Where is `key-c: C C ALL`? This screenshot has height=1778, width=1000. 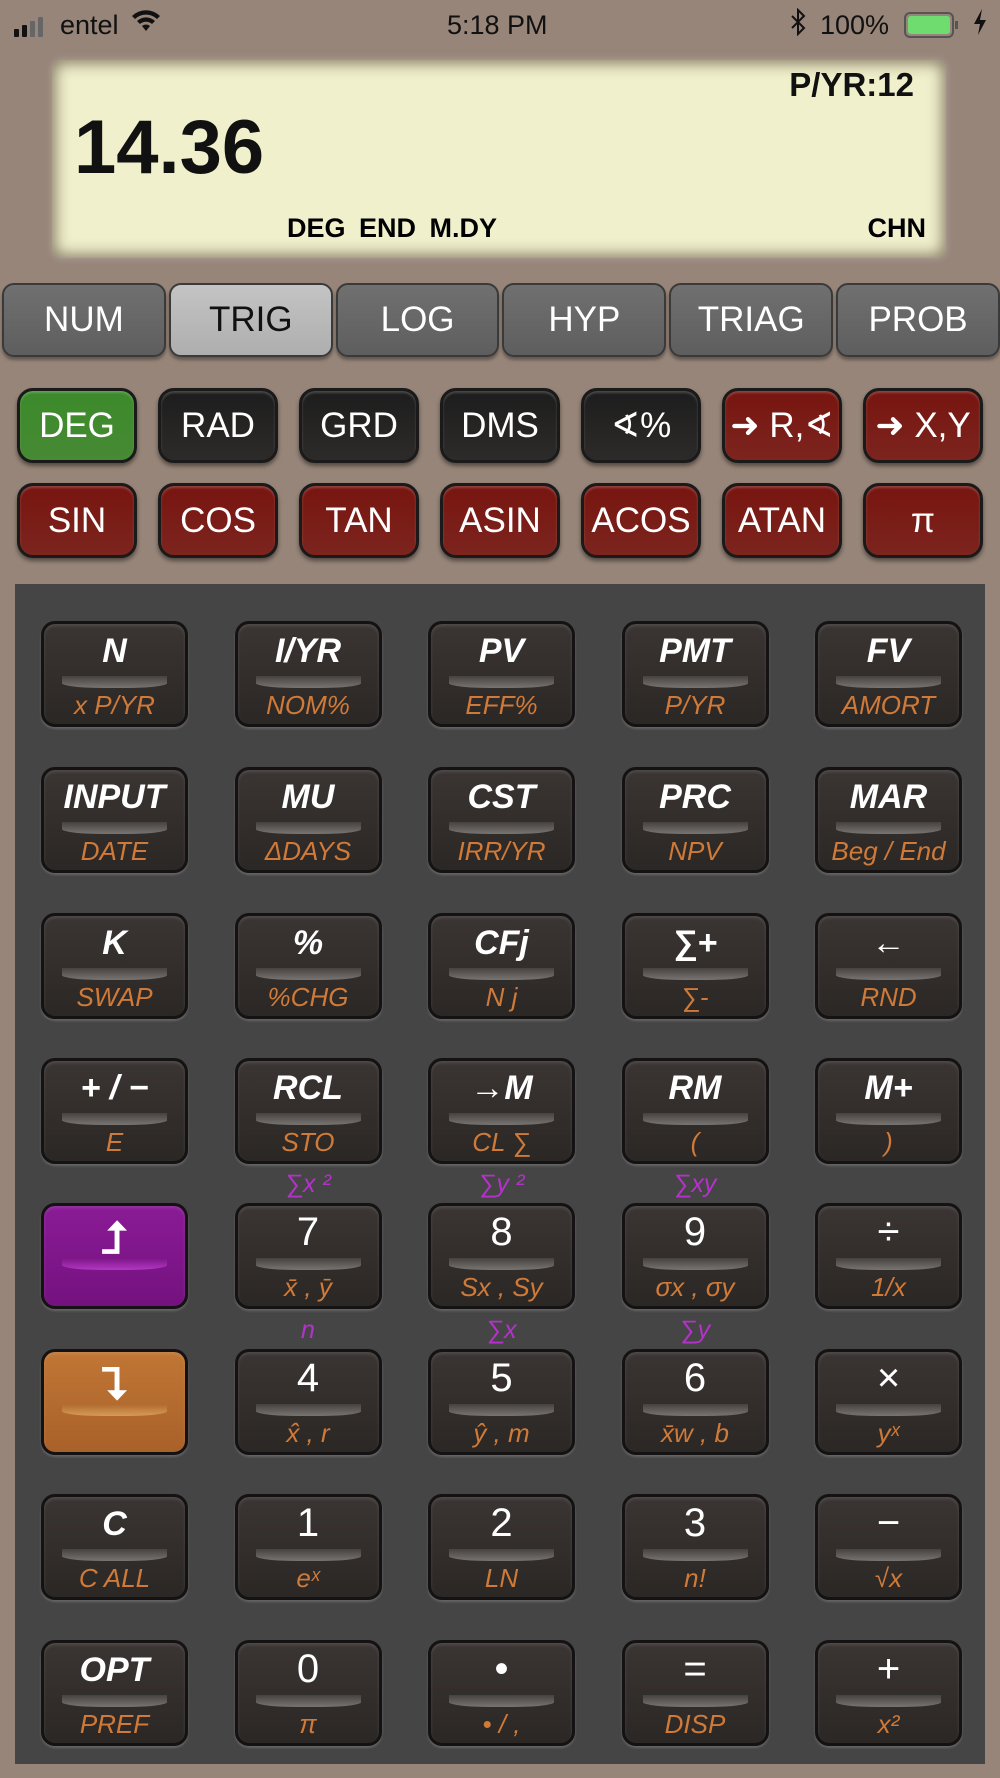
key-c: C C ALL is located at coordinates (114, 1547).